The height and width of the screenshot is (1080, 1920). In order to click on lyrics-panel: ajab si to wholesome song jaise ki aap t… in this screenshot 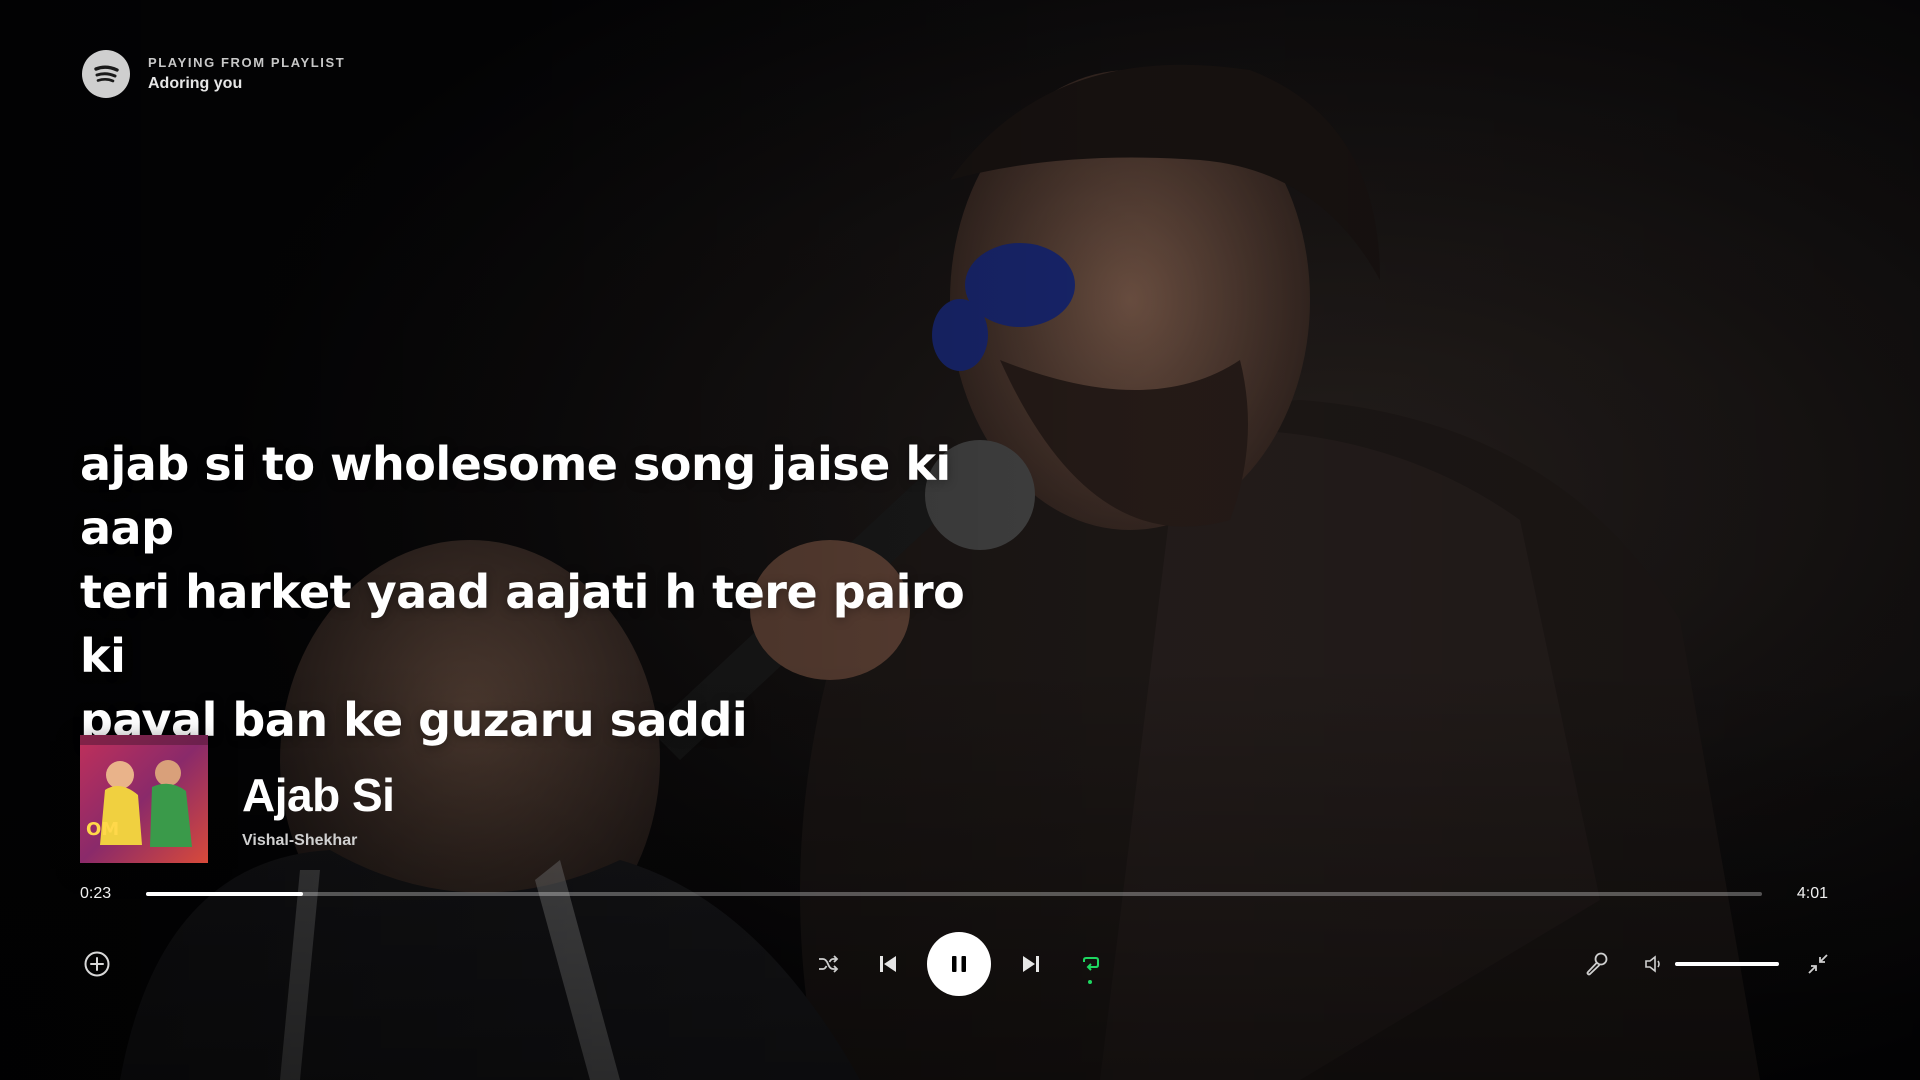, I will do `click(550, 592)`.